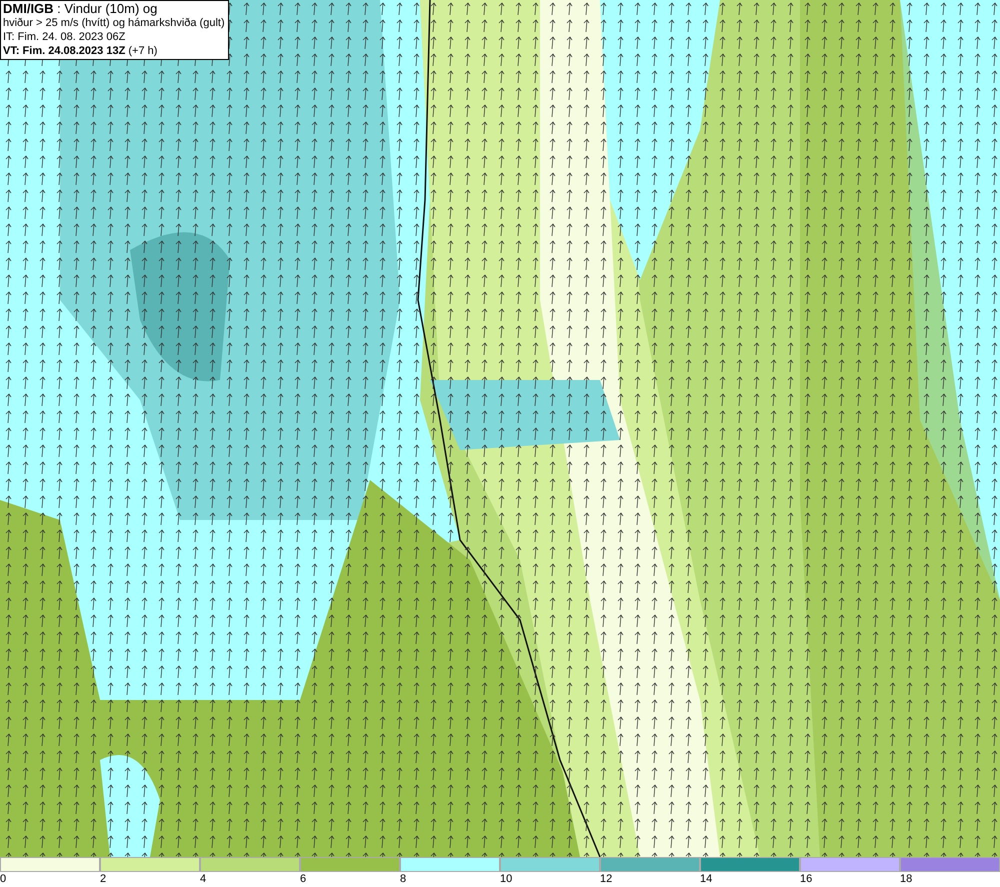 This screenshot has width=1000, height=887. Describe the element at coordinates (606, 879) in the screenshot. I see `legend-tick-label: 12` at that location.